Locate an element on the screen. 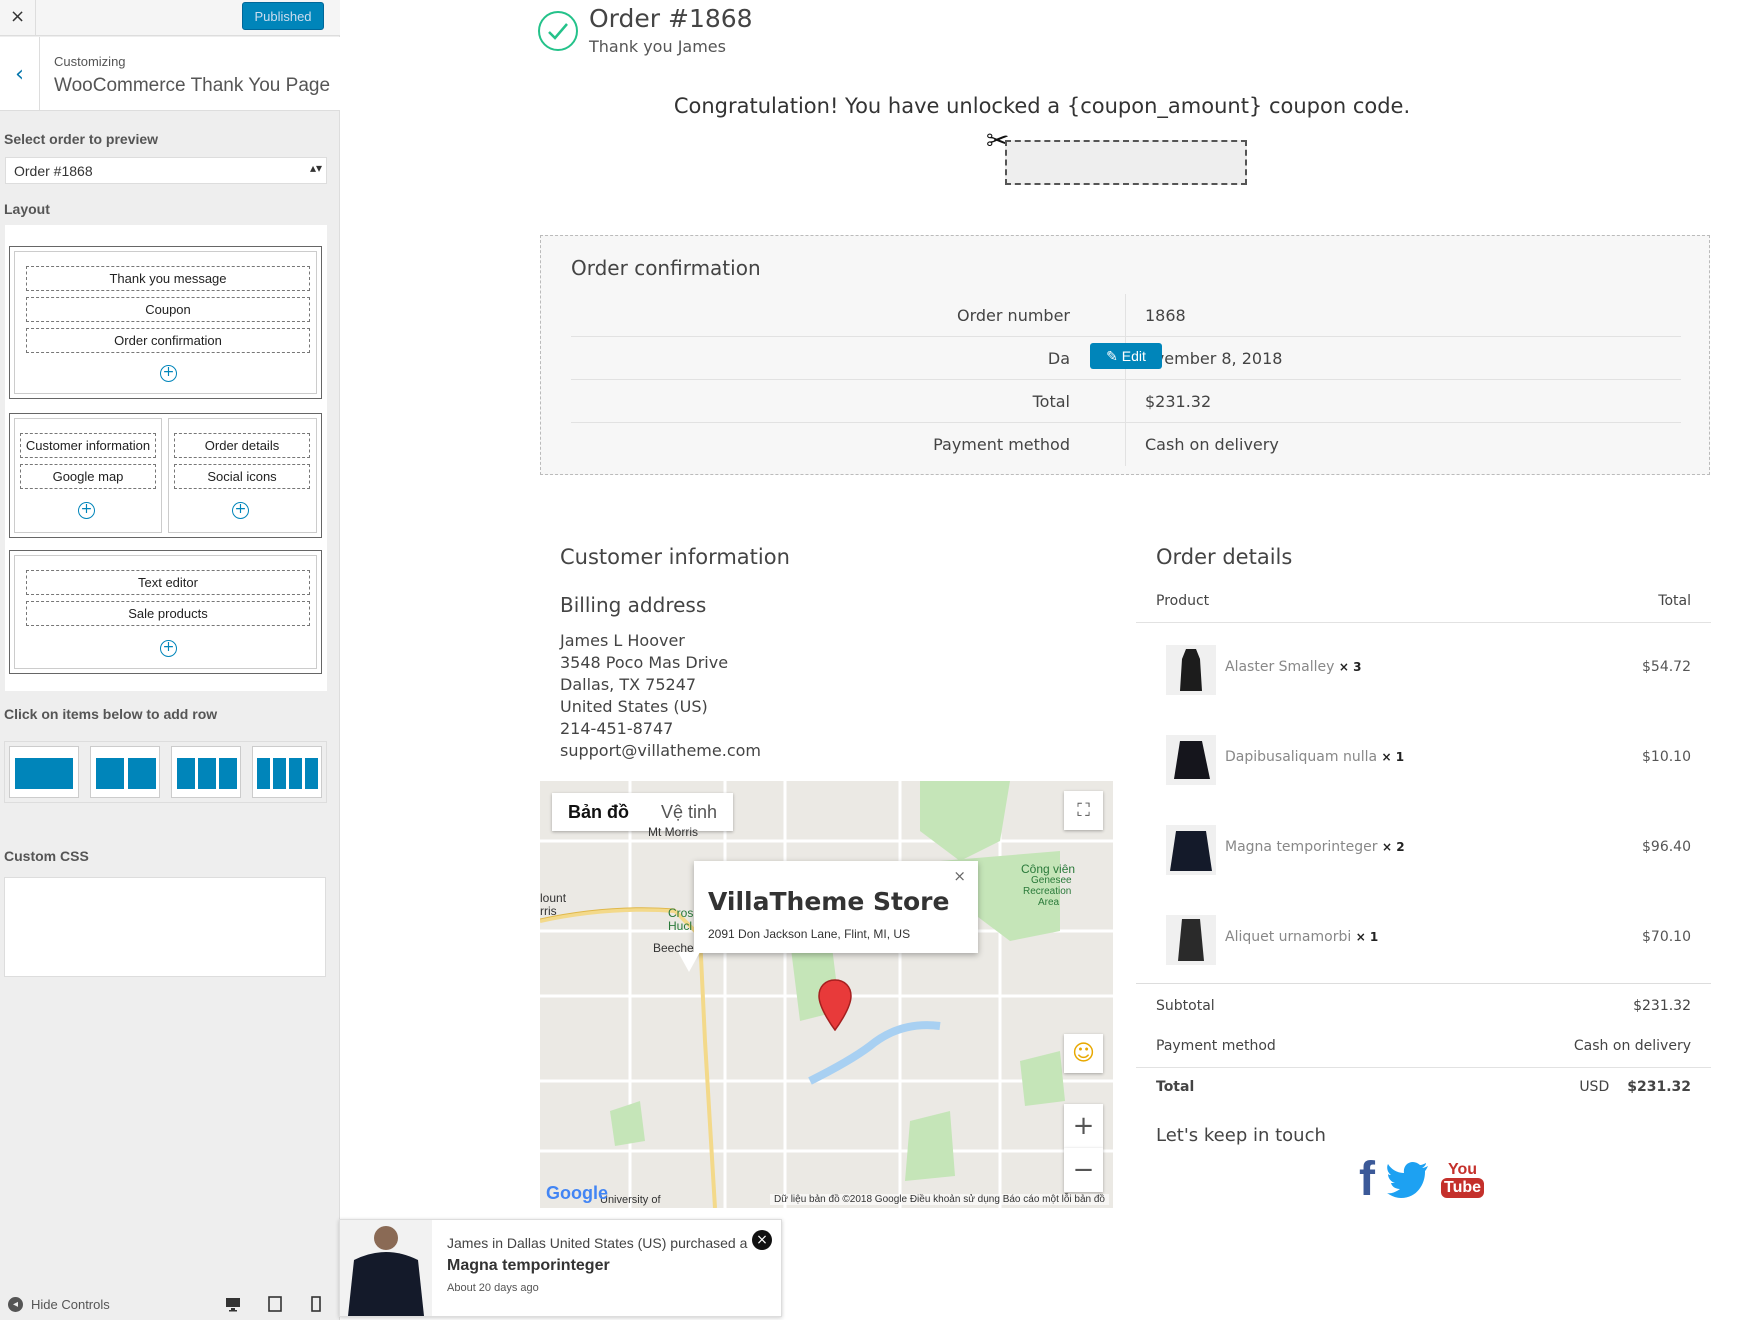 This screenshot has height=1320, width=1743. street-view-icon: ☺ is located at coordinates (1083, 1053).